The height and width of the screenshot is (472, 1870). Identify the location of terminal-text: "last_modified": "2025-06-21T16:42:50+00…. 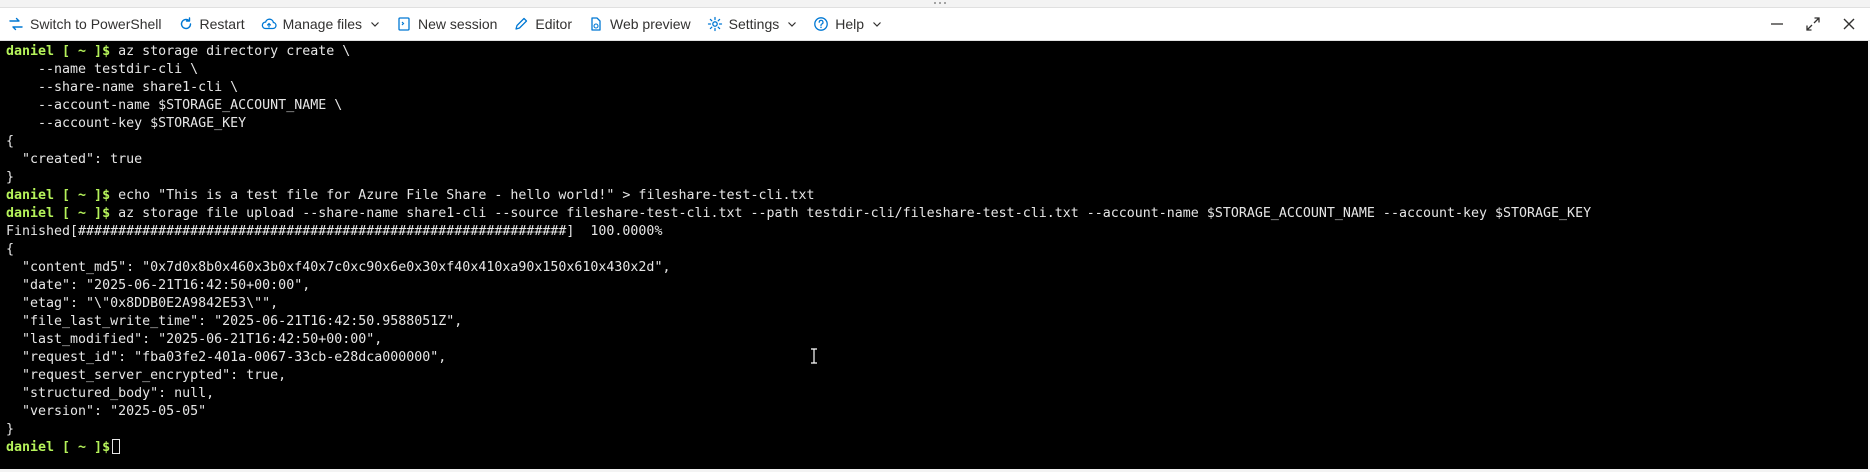
(194, 339).